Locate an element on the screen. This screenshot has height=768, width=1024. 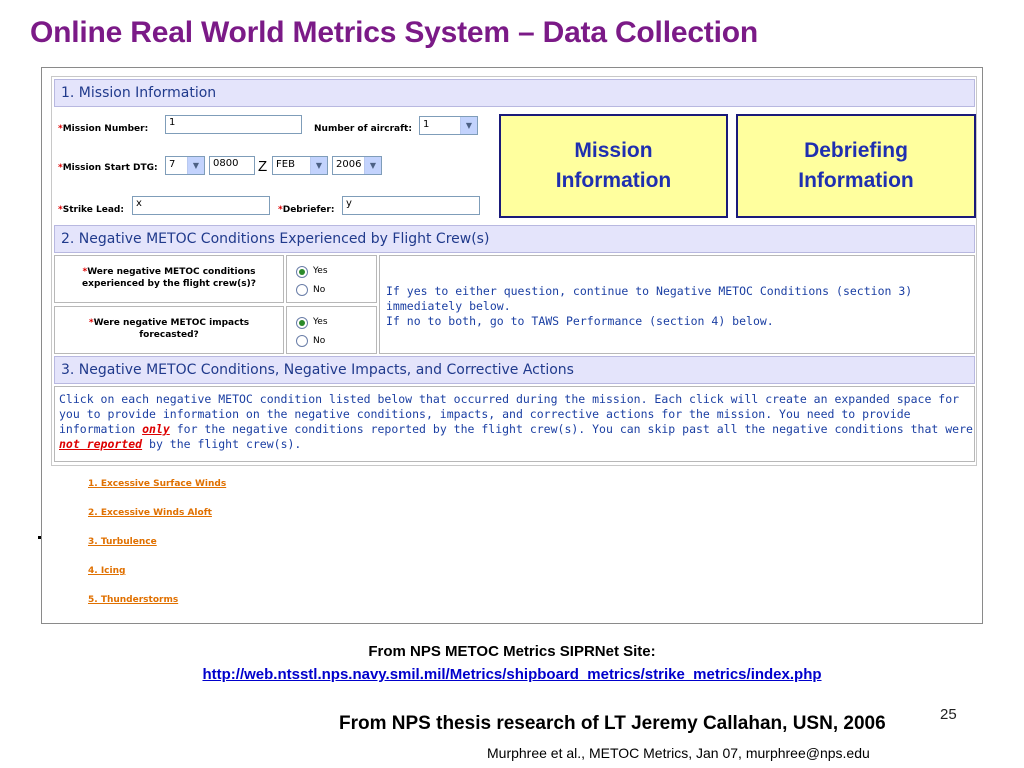
q2-yes-radio is located at coordinates (302, 323).